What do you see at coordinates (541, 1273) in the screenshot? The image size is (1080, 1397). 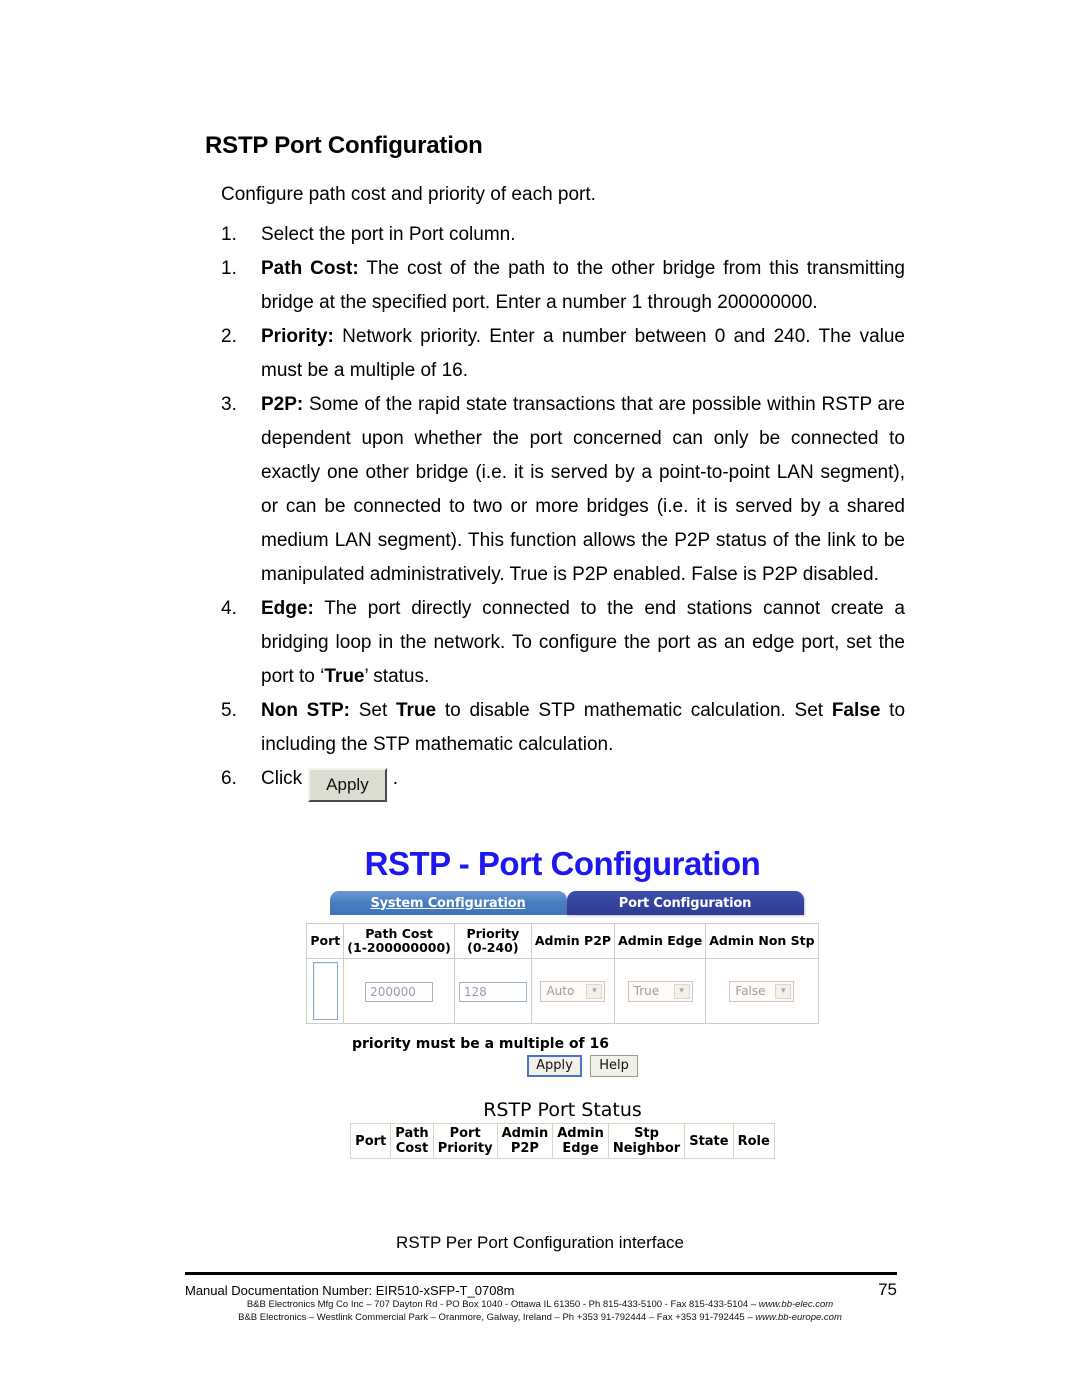 I see `footer-divider` at bounding box center [541, 1273].